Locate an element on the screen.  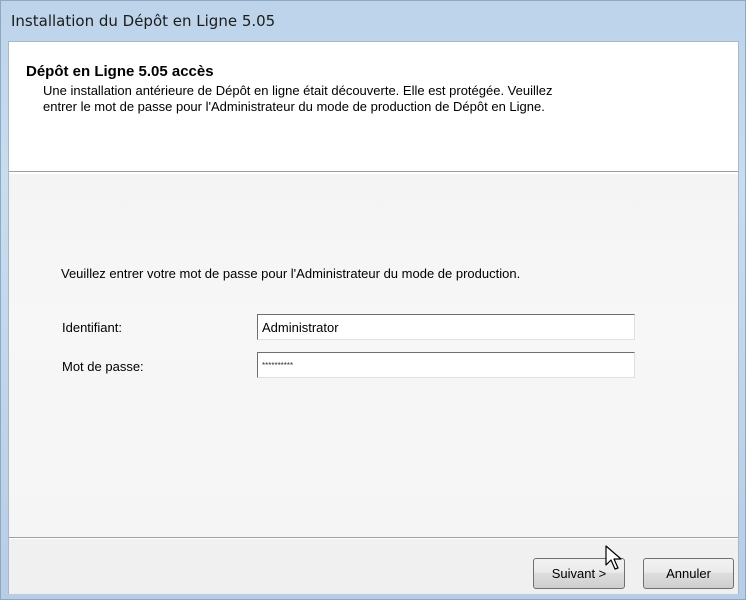
button-bar: Suivant > Annuler is located at coordinates (373, 565).